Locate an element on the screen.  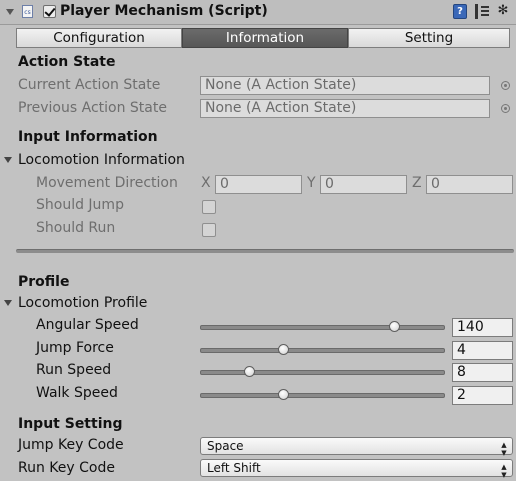
locomotion-information-foldout: Locomotion Information is located at coordinates (101, 160).